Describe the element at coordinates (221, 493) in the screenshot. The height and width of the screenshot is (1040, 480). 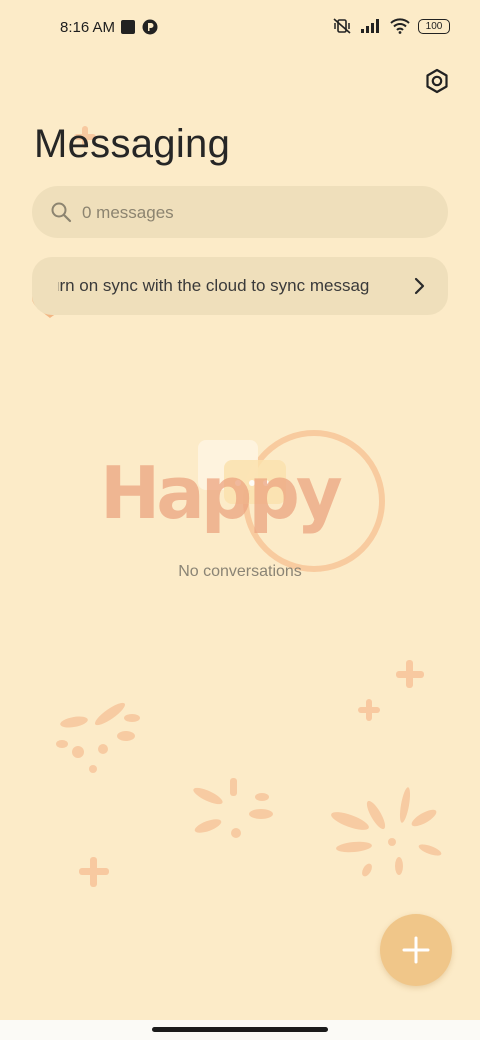
I see `happy-text: Happy` at that location.